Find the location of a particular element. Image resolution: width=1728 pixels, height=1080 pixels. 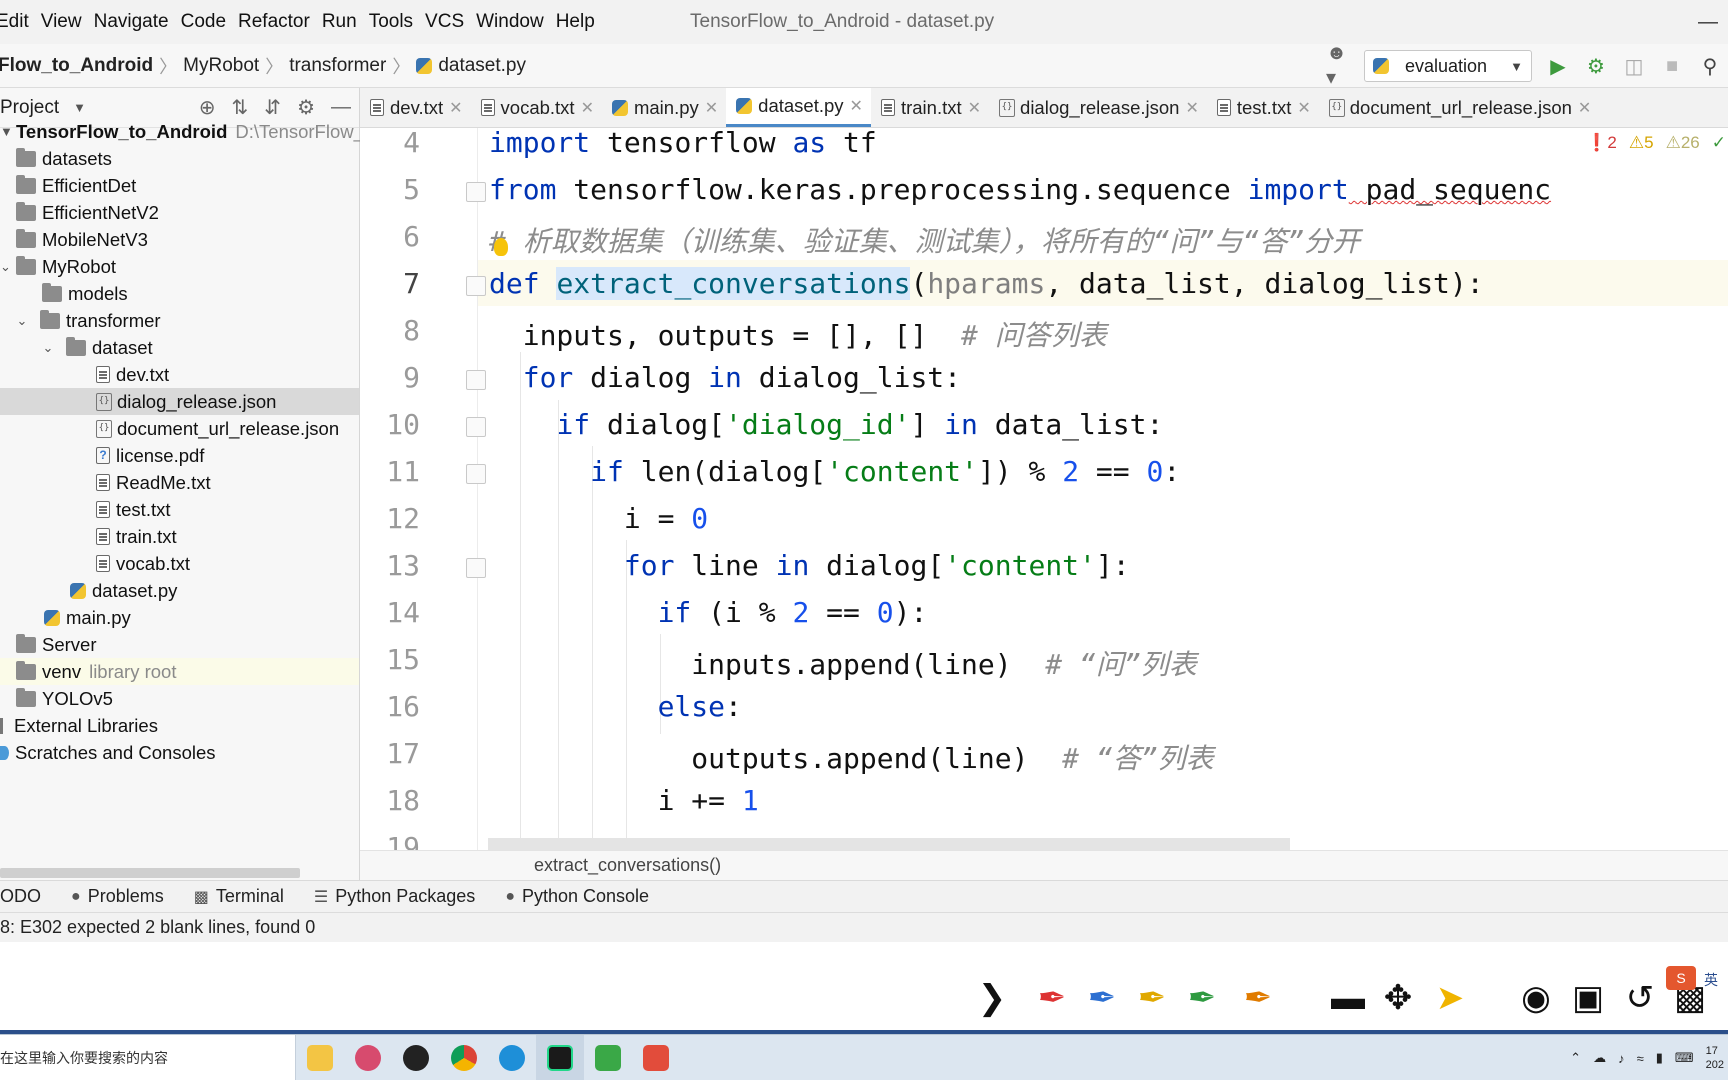

clock: 17 202 is located at coordinates (1715, 1058).